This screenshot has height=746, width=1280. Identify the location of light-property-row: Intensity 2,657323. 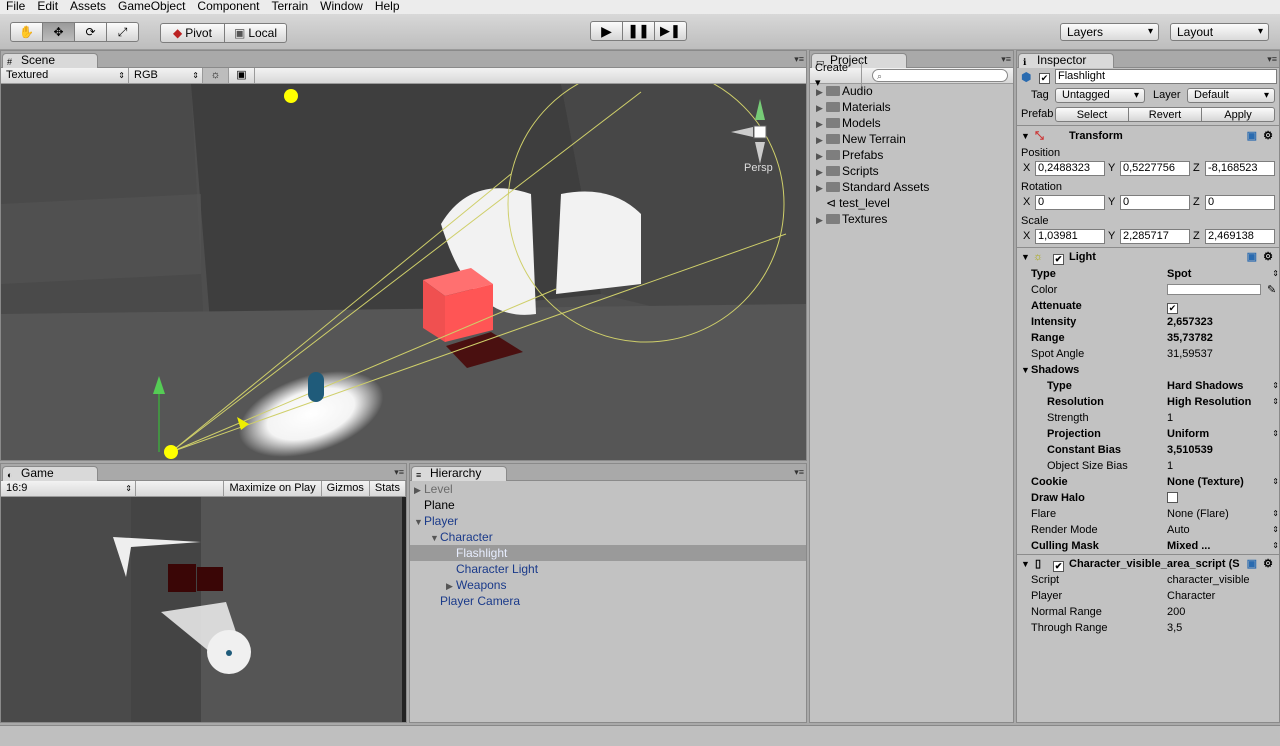
(1148, 322).